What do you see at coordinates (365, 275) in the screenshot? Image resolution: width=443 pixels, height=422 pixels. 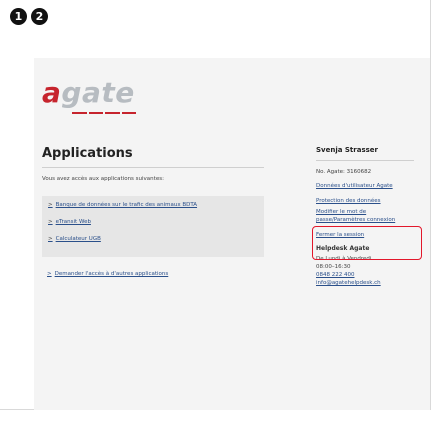 I see `helpdesk-phone-link: 0848 222 400` at bounding box center [365, 275].